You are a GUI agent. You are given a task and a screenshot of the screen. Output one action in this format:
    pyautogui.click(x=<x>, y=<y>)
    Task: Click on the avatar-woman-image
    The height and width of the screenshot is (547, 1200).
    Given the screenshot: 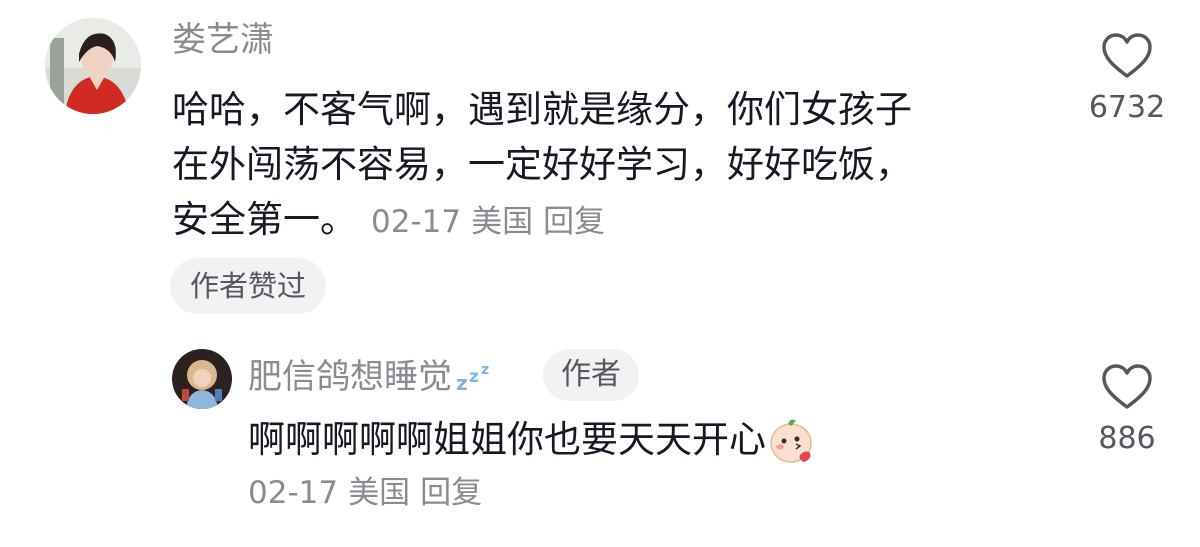 What is the action you would take?
    pyautogui.click(x=93, y=66)
    